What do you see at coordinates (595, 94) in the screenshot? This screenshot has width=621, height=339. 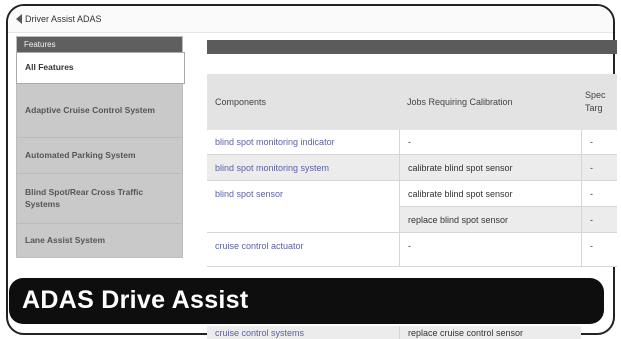 I see `column-header-spec-label: Spec` at bounding box center [595, 94].